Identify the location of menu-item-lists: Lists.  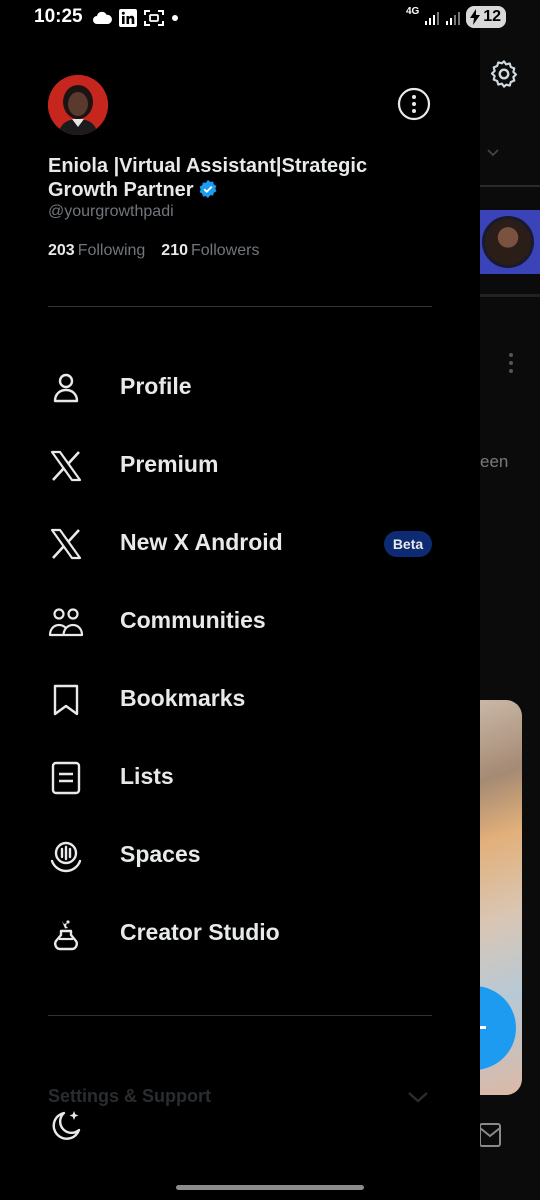
(240, 777).